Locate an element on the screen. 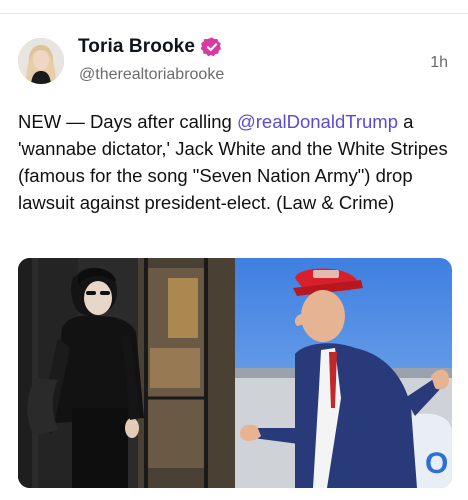 The width and height of the screenshot is (468, 500). verified-check-icon is located at coordinates (211, 47).